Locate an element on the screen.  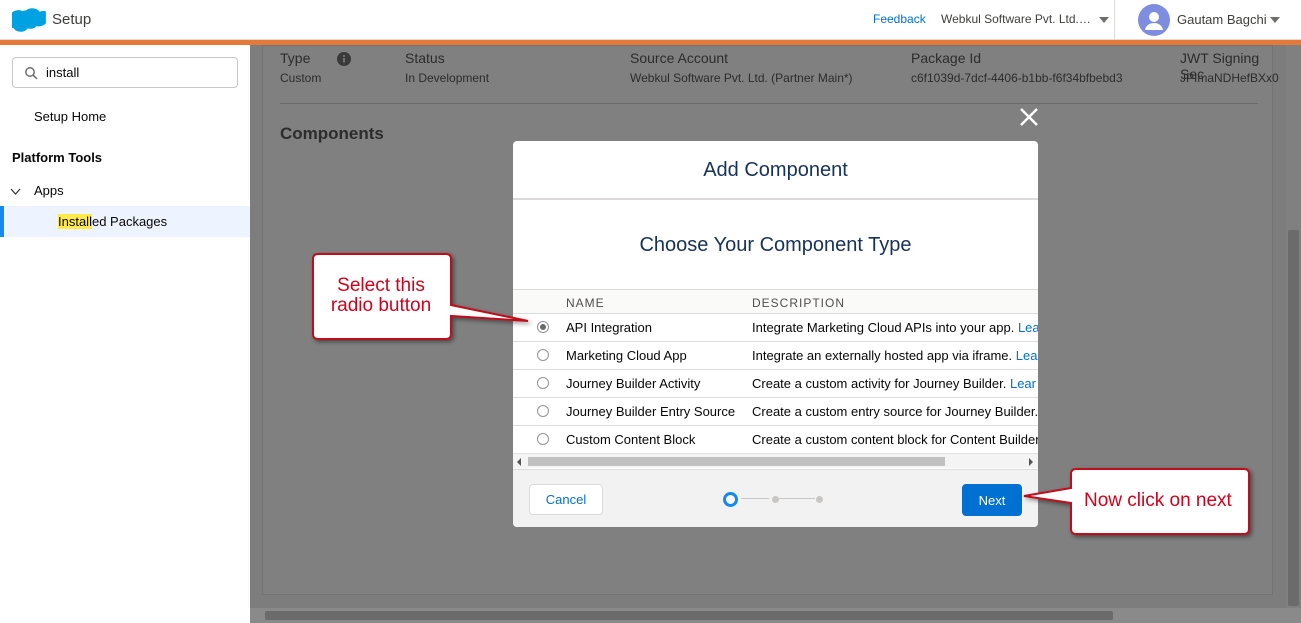
field-label-status: Status is located at coordinates (425, 58).